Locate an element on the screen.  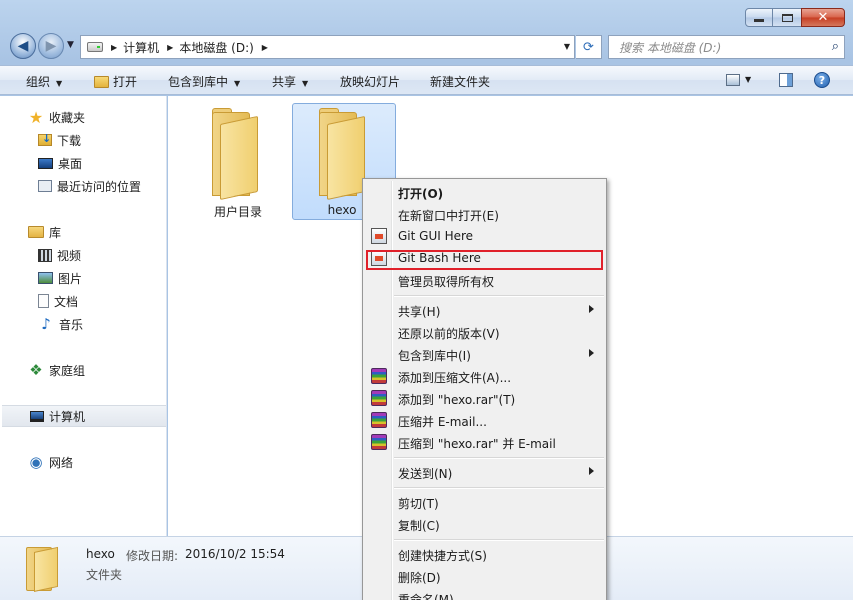
sidebar-item-homegroup: ❖ 家庭组 is located at coordinates (83, 370).